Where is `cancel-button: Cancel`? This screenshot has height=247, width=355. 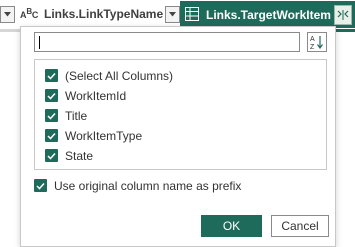
cancel-button: Cancel is located at coordinates (300, 226).